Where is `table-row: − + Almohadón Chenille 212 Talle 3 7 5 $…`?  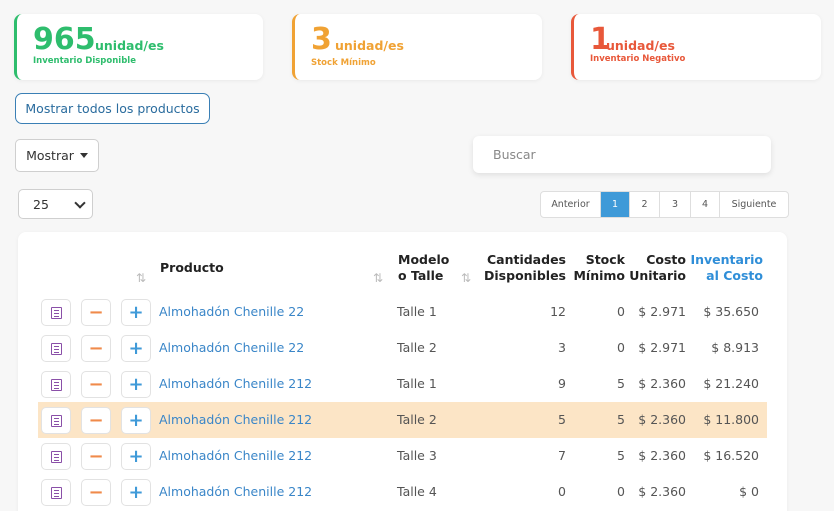
table-row: − + Almohadón Chenille 212 Talle 3 7 5 $… is located at coordinates (402, 456).